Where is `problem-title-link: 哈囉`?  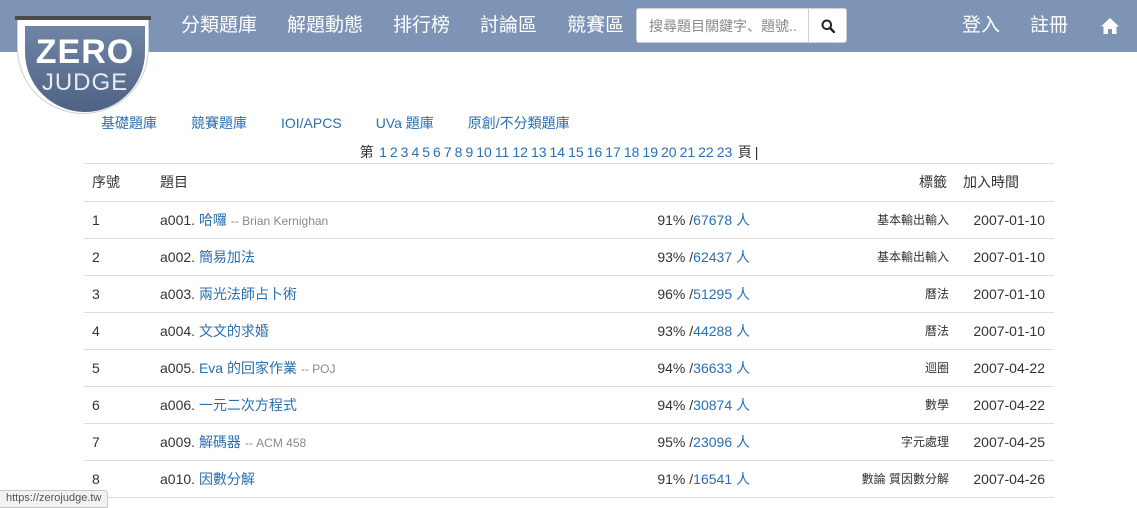
problem-title-link: 哈囉 is located at coordinates (213, 220).